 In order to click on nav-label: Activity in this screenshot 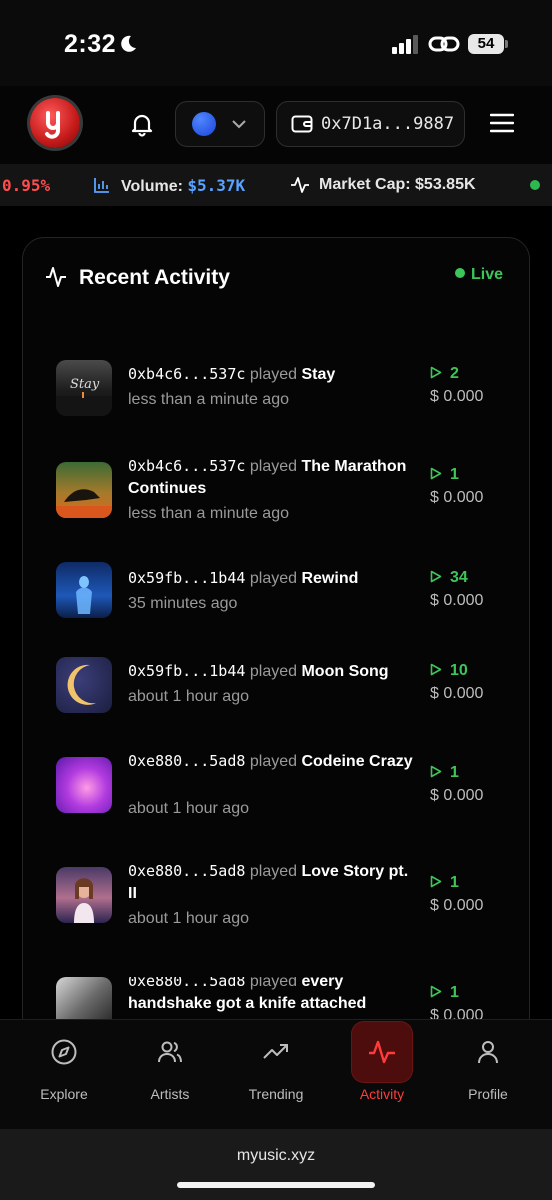, I will do `click(382, 1094)`.